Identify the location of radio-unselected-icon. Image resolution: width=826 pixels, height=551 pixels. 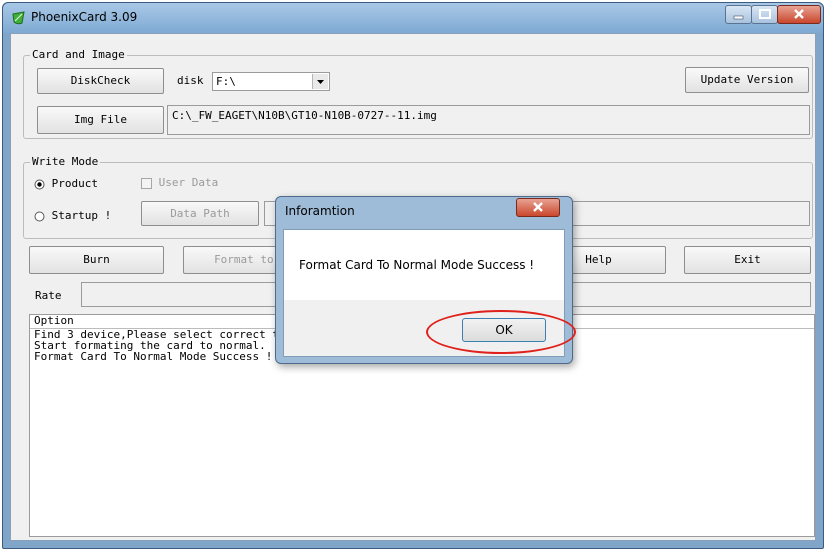
(39, 216).